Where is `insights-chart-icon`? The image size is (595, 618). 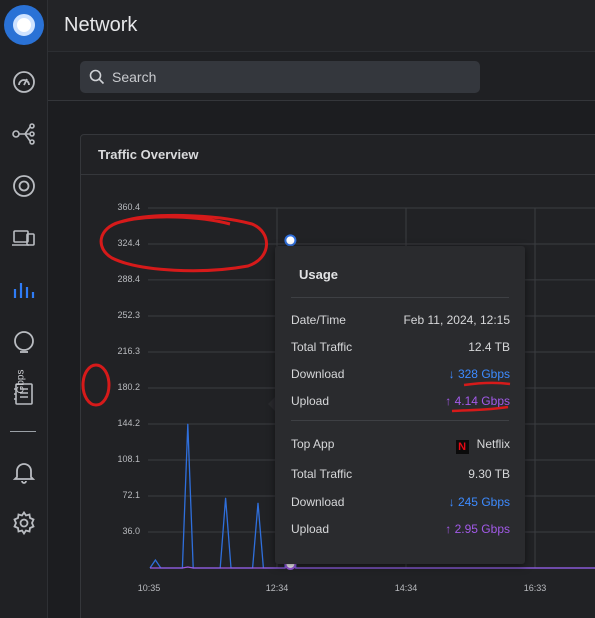 insights-chart-icon is located at coordinates (24, 290).